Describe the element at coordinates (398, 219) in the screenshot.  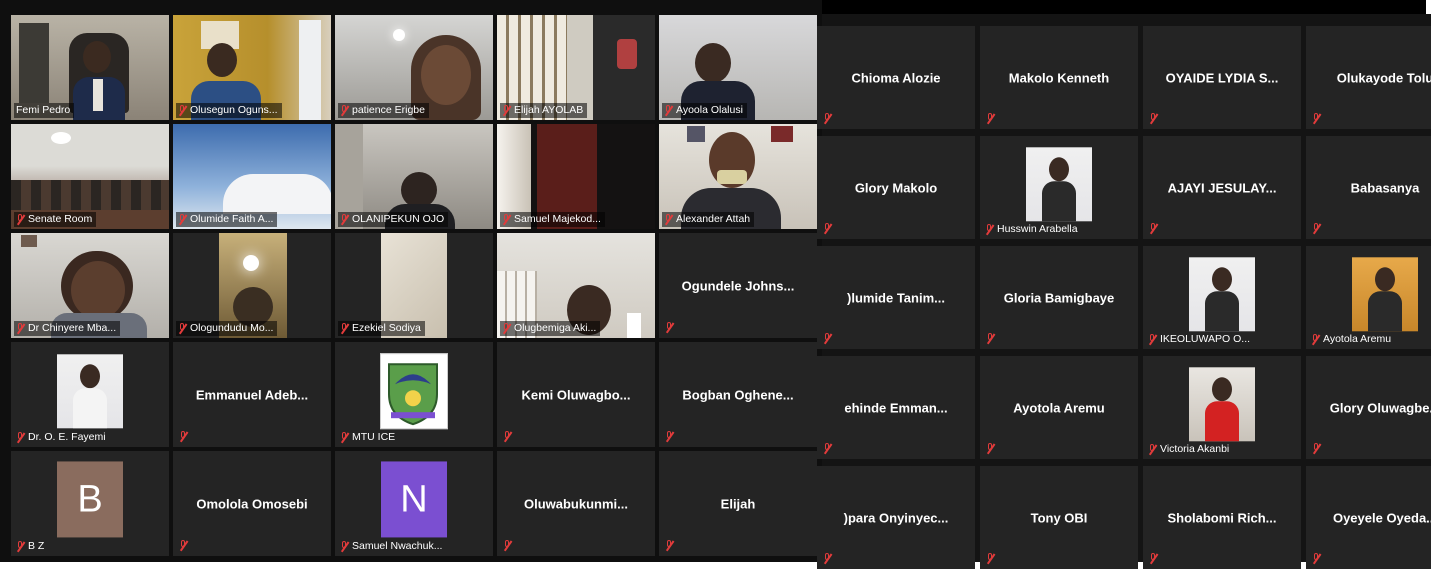
I see `participant-name: OLANIPEKUN OJO` at that location.